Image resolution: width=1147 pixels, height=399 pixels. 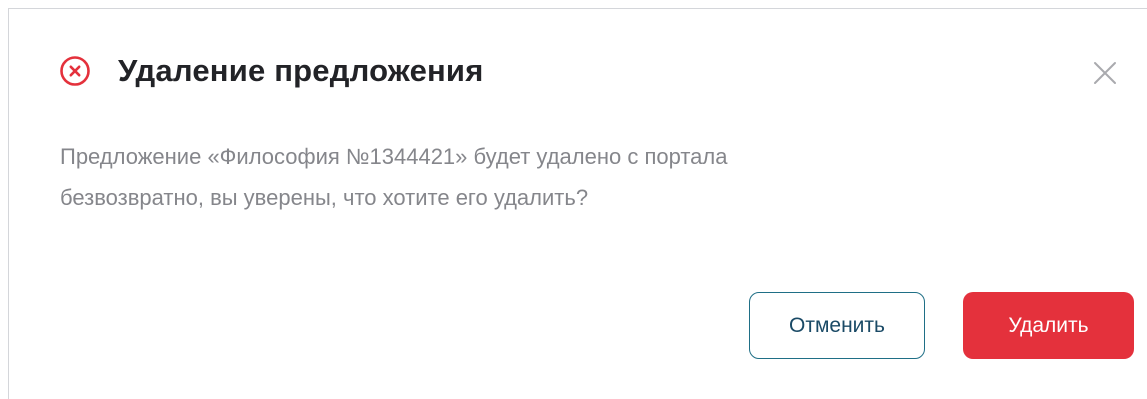 What do you see at coordinates (1105, 73) in the screenshot?
I see `close-button` at bounding box center [1105, 73].